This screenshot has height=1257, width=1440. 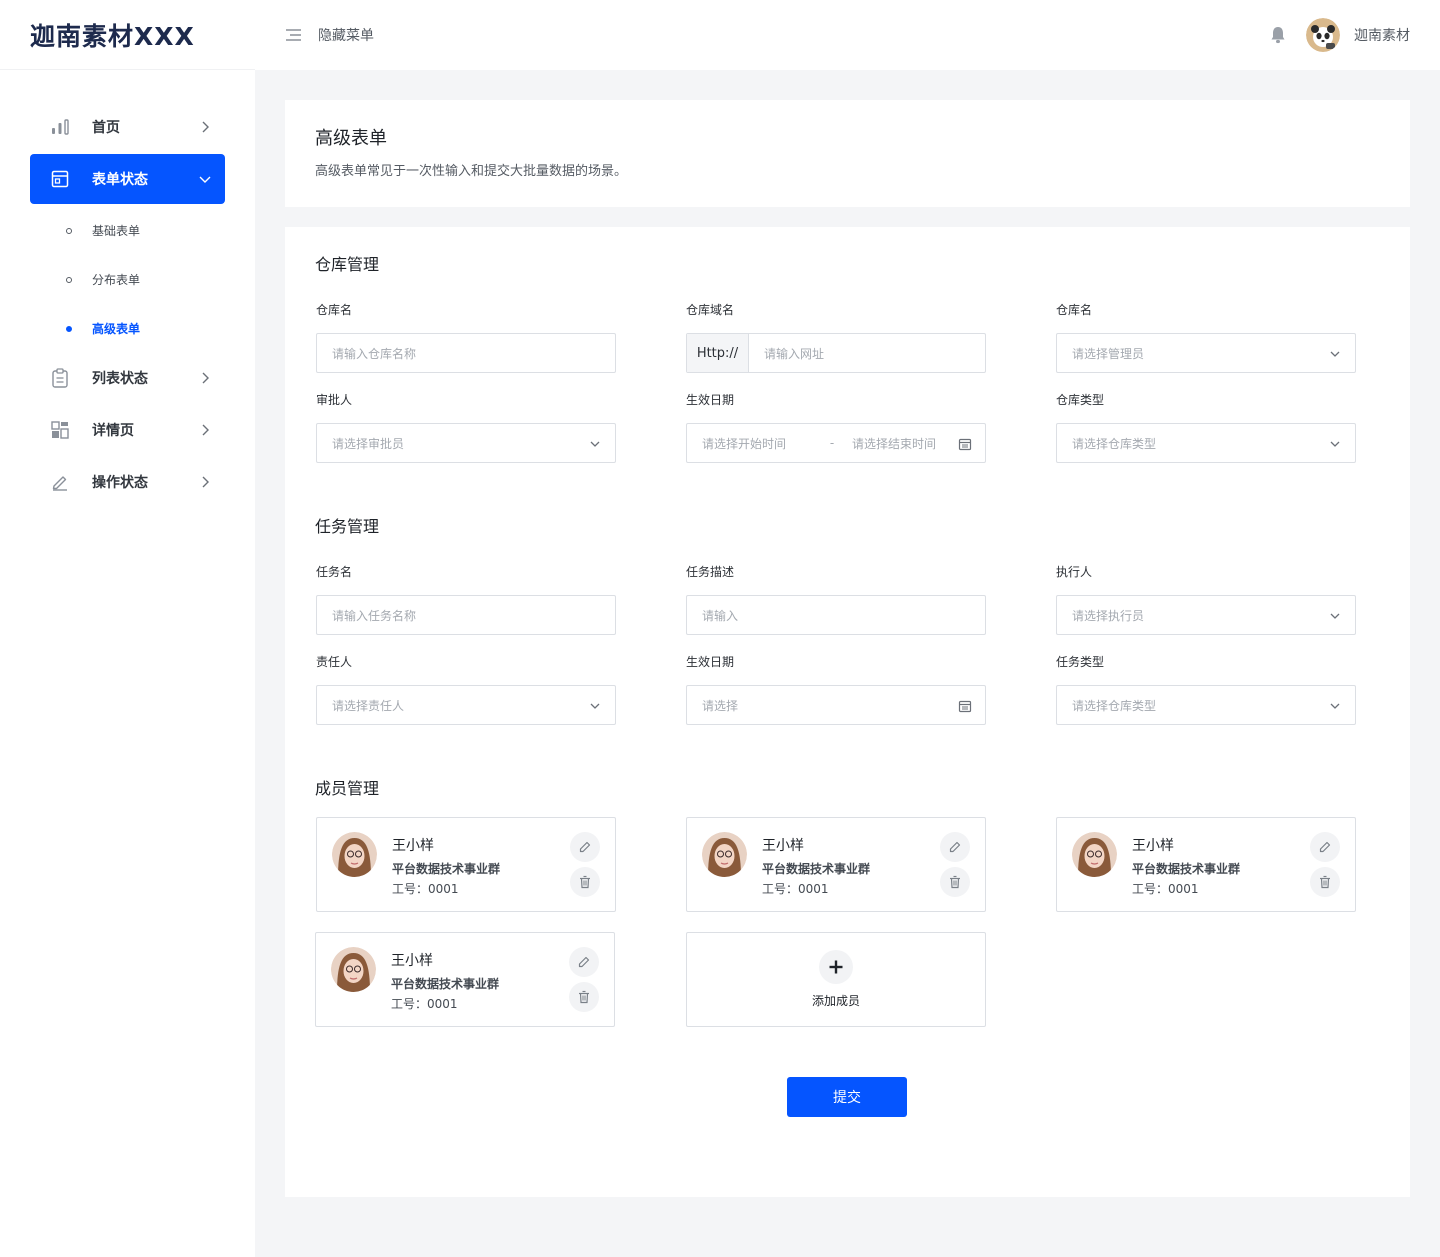 I want to click on sidebar-subitem-advanced-form: 高级表单, so click(x=127, y=328).